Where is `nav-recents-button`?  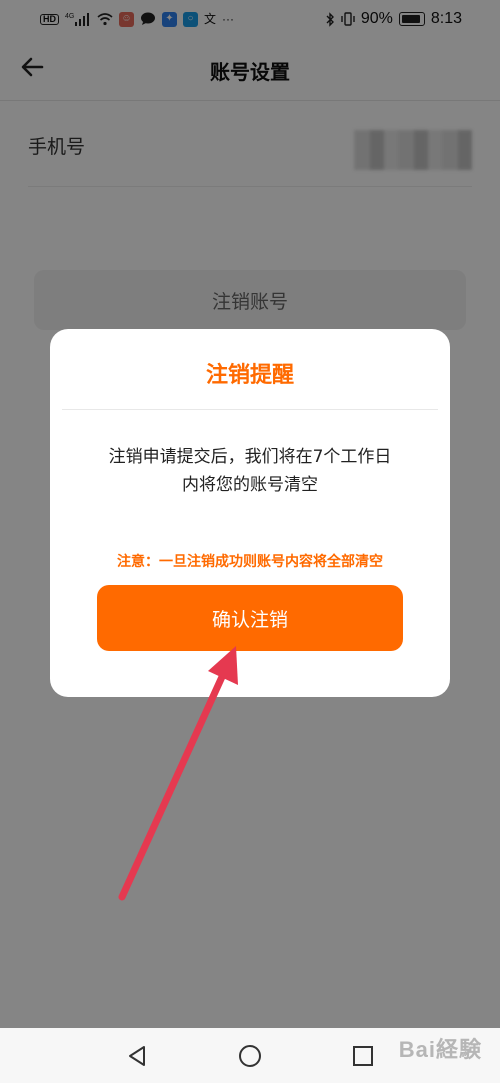
nav-recents-button is located at coordinates (363, 1056).